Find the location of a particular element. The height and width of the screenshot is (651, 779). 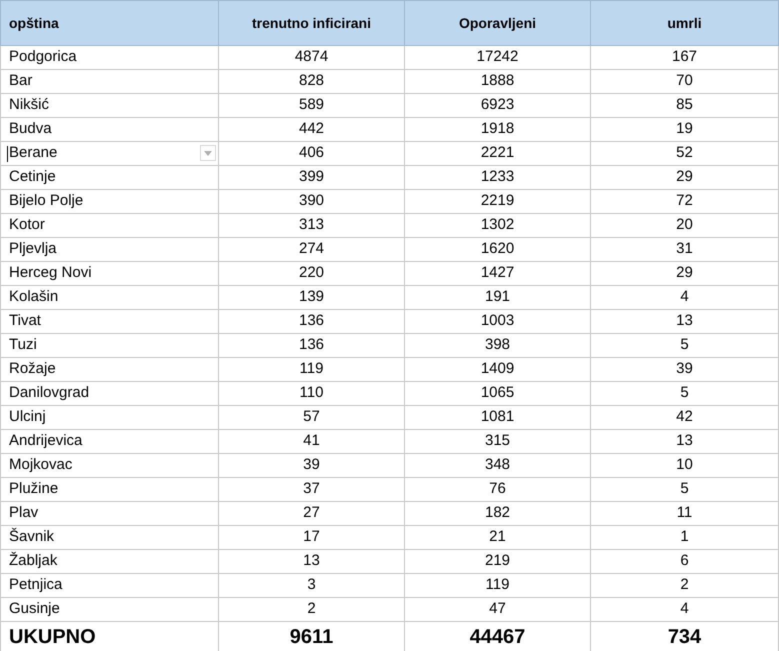

total-cell-text: 734 is located at coordinates (685, 637).